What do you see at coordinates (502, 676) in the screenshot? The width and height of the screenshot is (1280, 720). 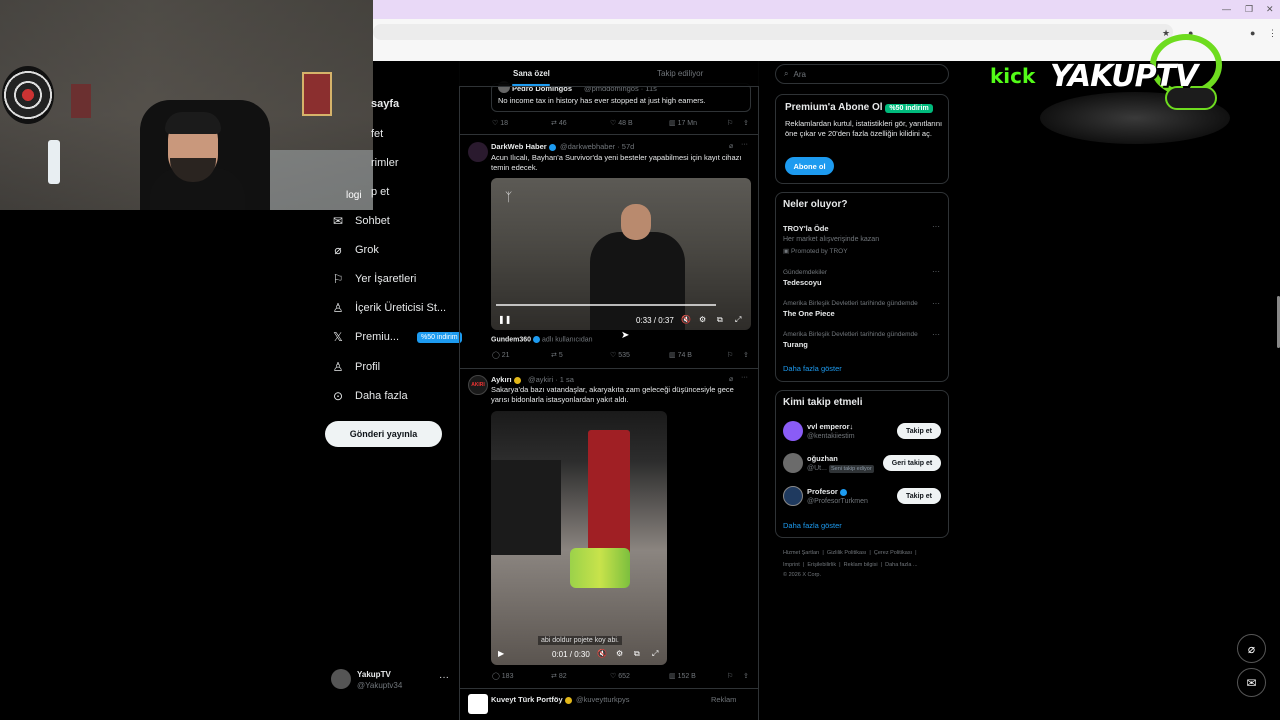 I see `reply-button: ◯ 183` at bounding box center [502, 676].